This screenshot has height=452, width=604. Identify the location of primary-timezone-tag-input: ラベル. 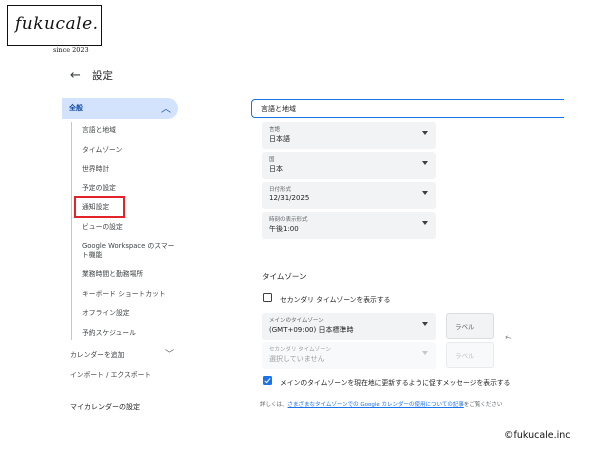
(470, 326).